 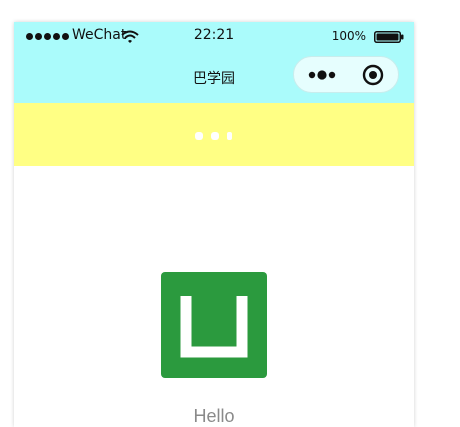 I want to click on capsule-button-group, so click(x=346, y=74).